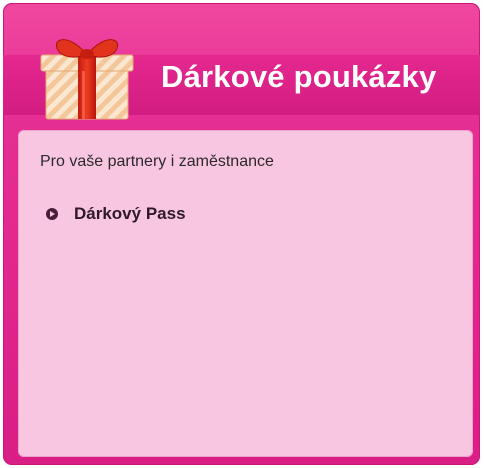 The width and height of the screenshot is (484, 468). I want to click on link-darkovy-pass: Dárkový Pass, so click(116, 214).